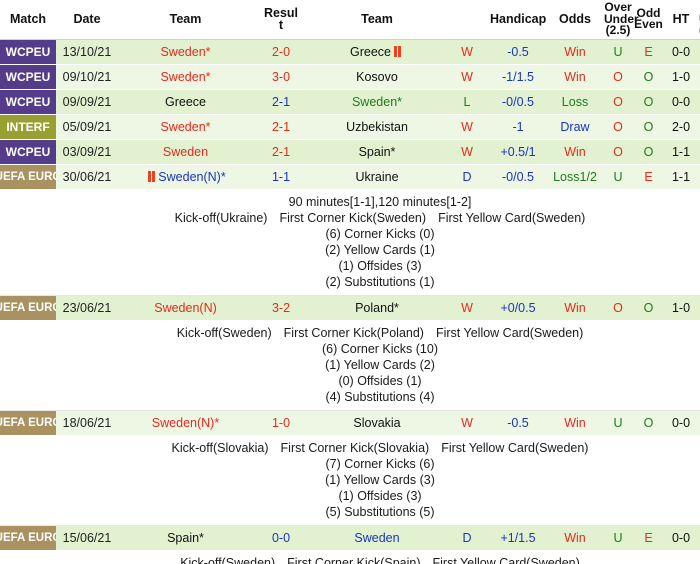  What do you see at coordinates (518, 77) in the screenshot?
I see `cell-handicap: -1/1.5` at bounding box center [518, 77].